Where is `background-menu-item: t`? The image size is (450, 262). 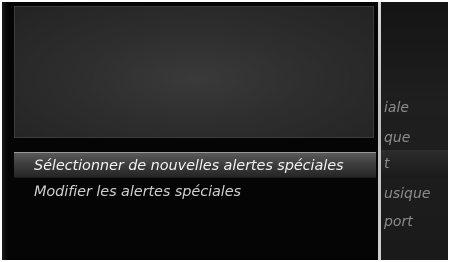 background-menu-item: t is located at coordinates (387, 164).